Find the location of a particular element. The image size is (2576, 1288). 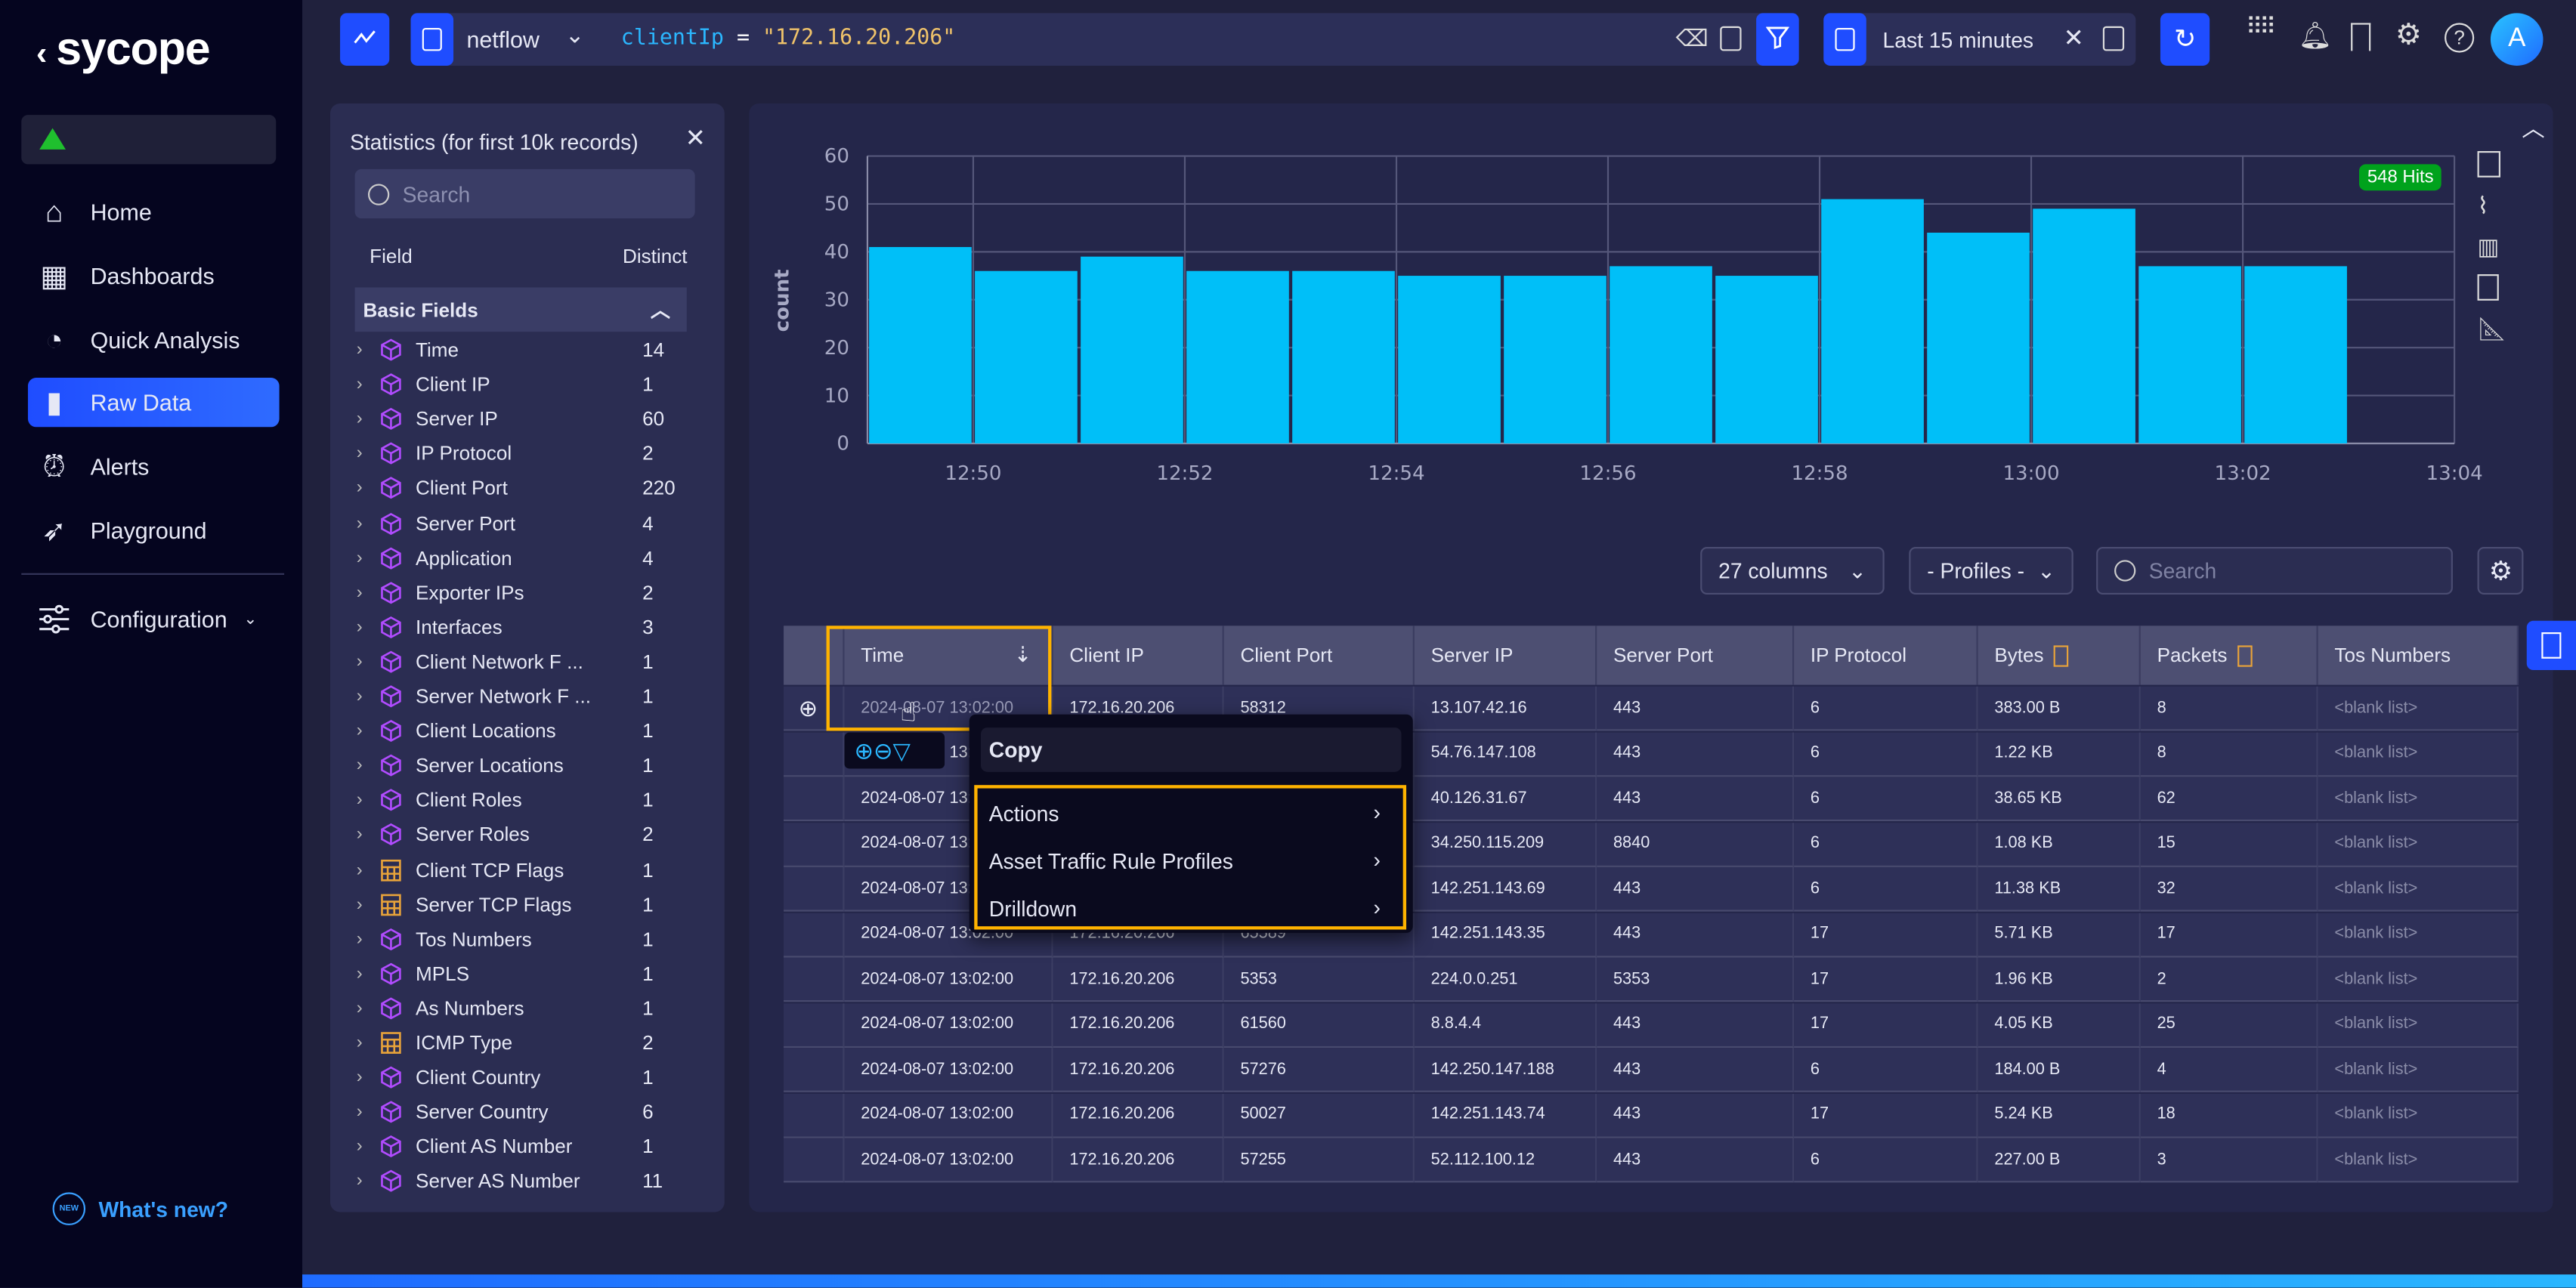

table-cell: 57255 is located at coordinates (1319, 1160).